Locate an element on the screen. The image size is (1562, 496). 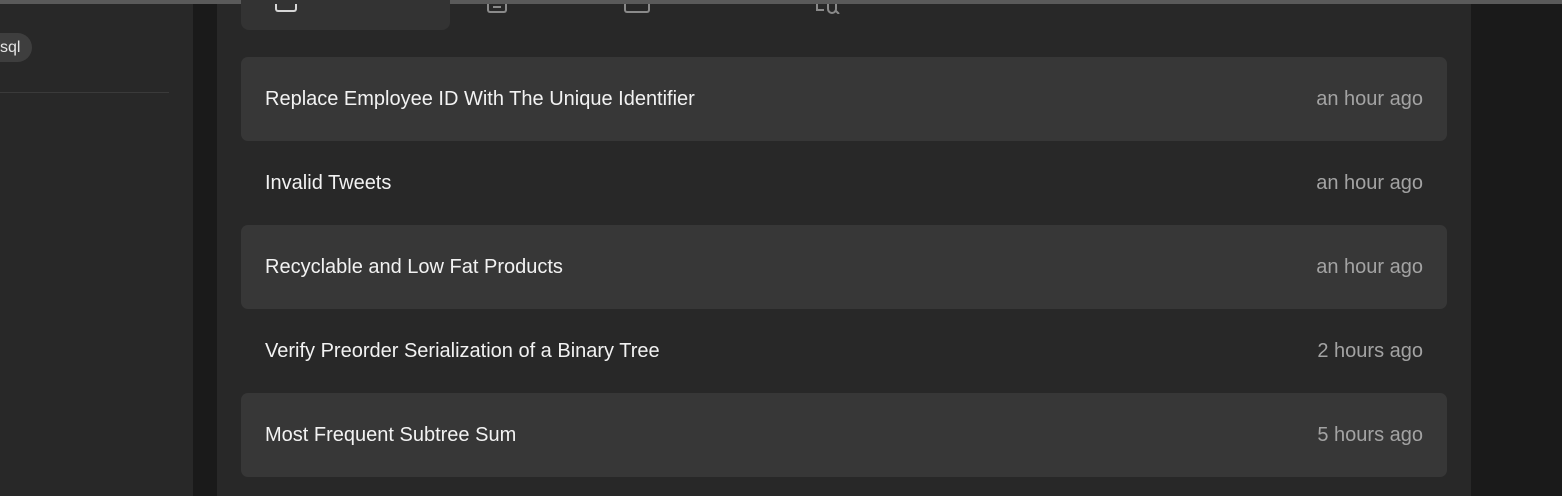
left-sidebar: sql is located at coordinates (96, 250).